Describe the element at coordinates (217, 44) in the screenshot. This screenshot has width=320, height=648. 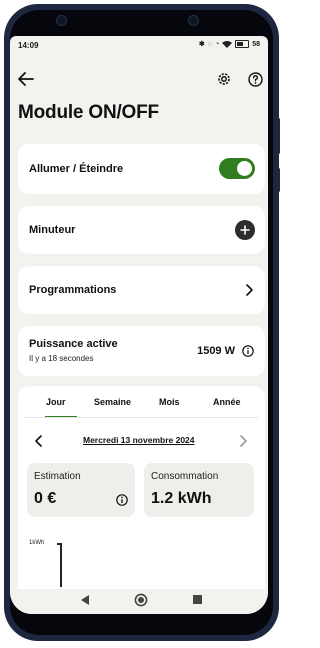
I see `alarm-icon: ◔` at that location.